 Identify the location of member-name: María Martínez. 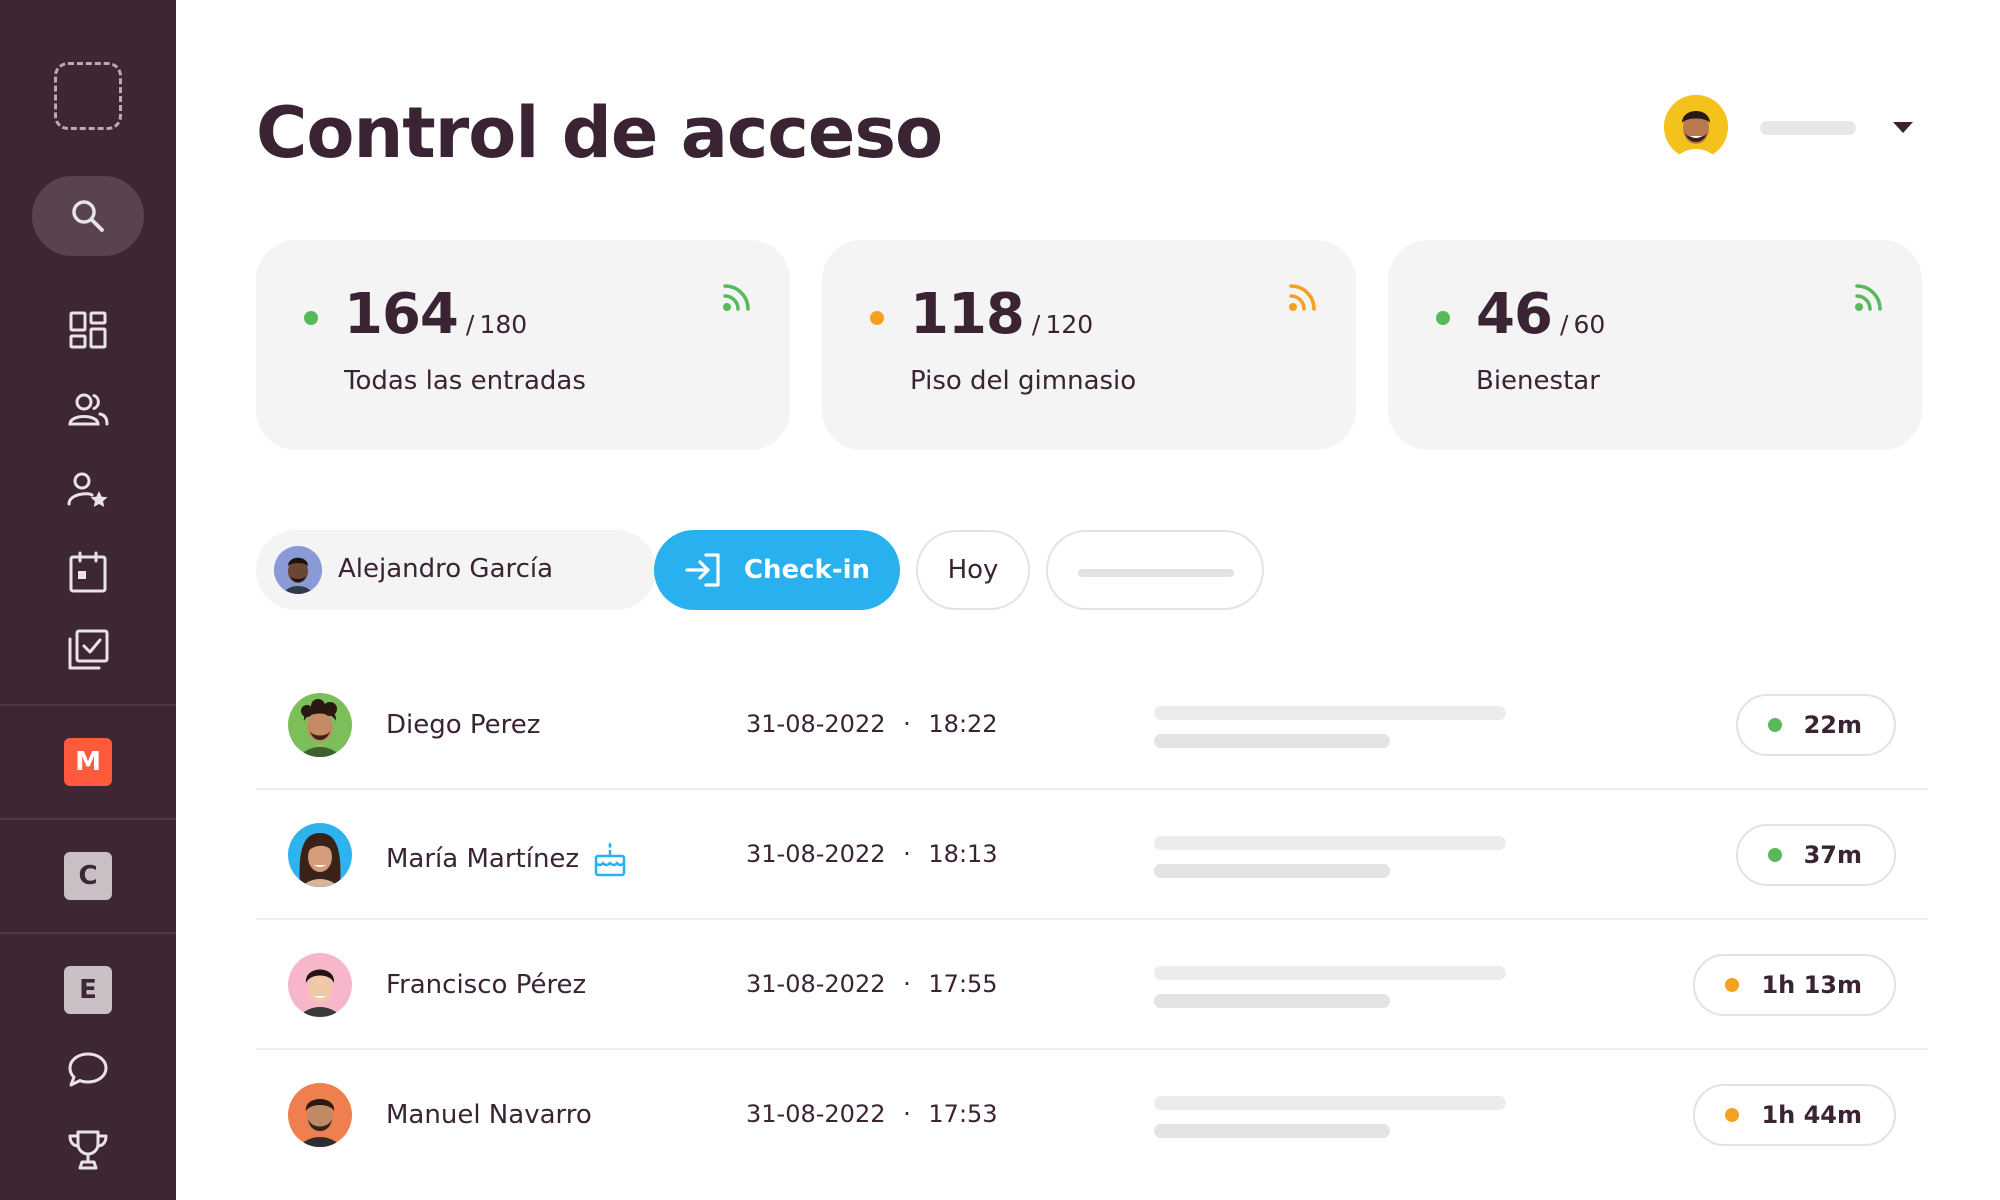
(506, 859).